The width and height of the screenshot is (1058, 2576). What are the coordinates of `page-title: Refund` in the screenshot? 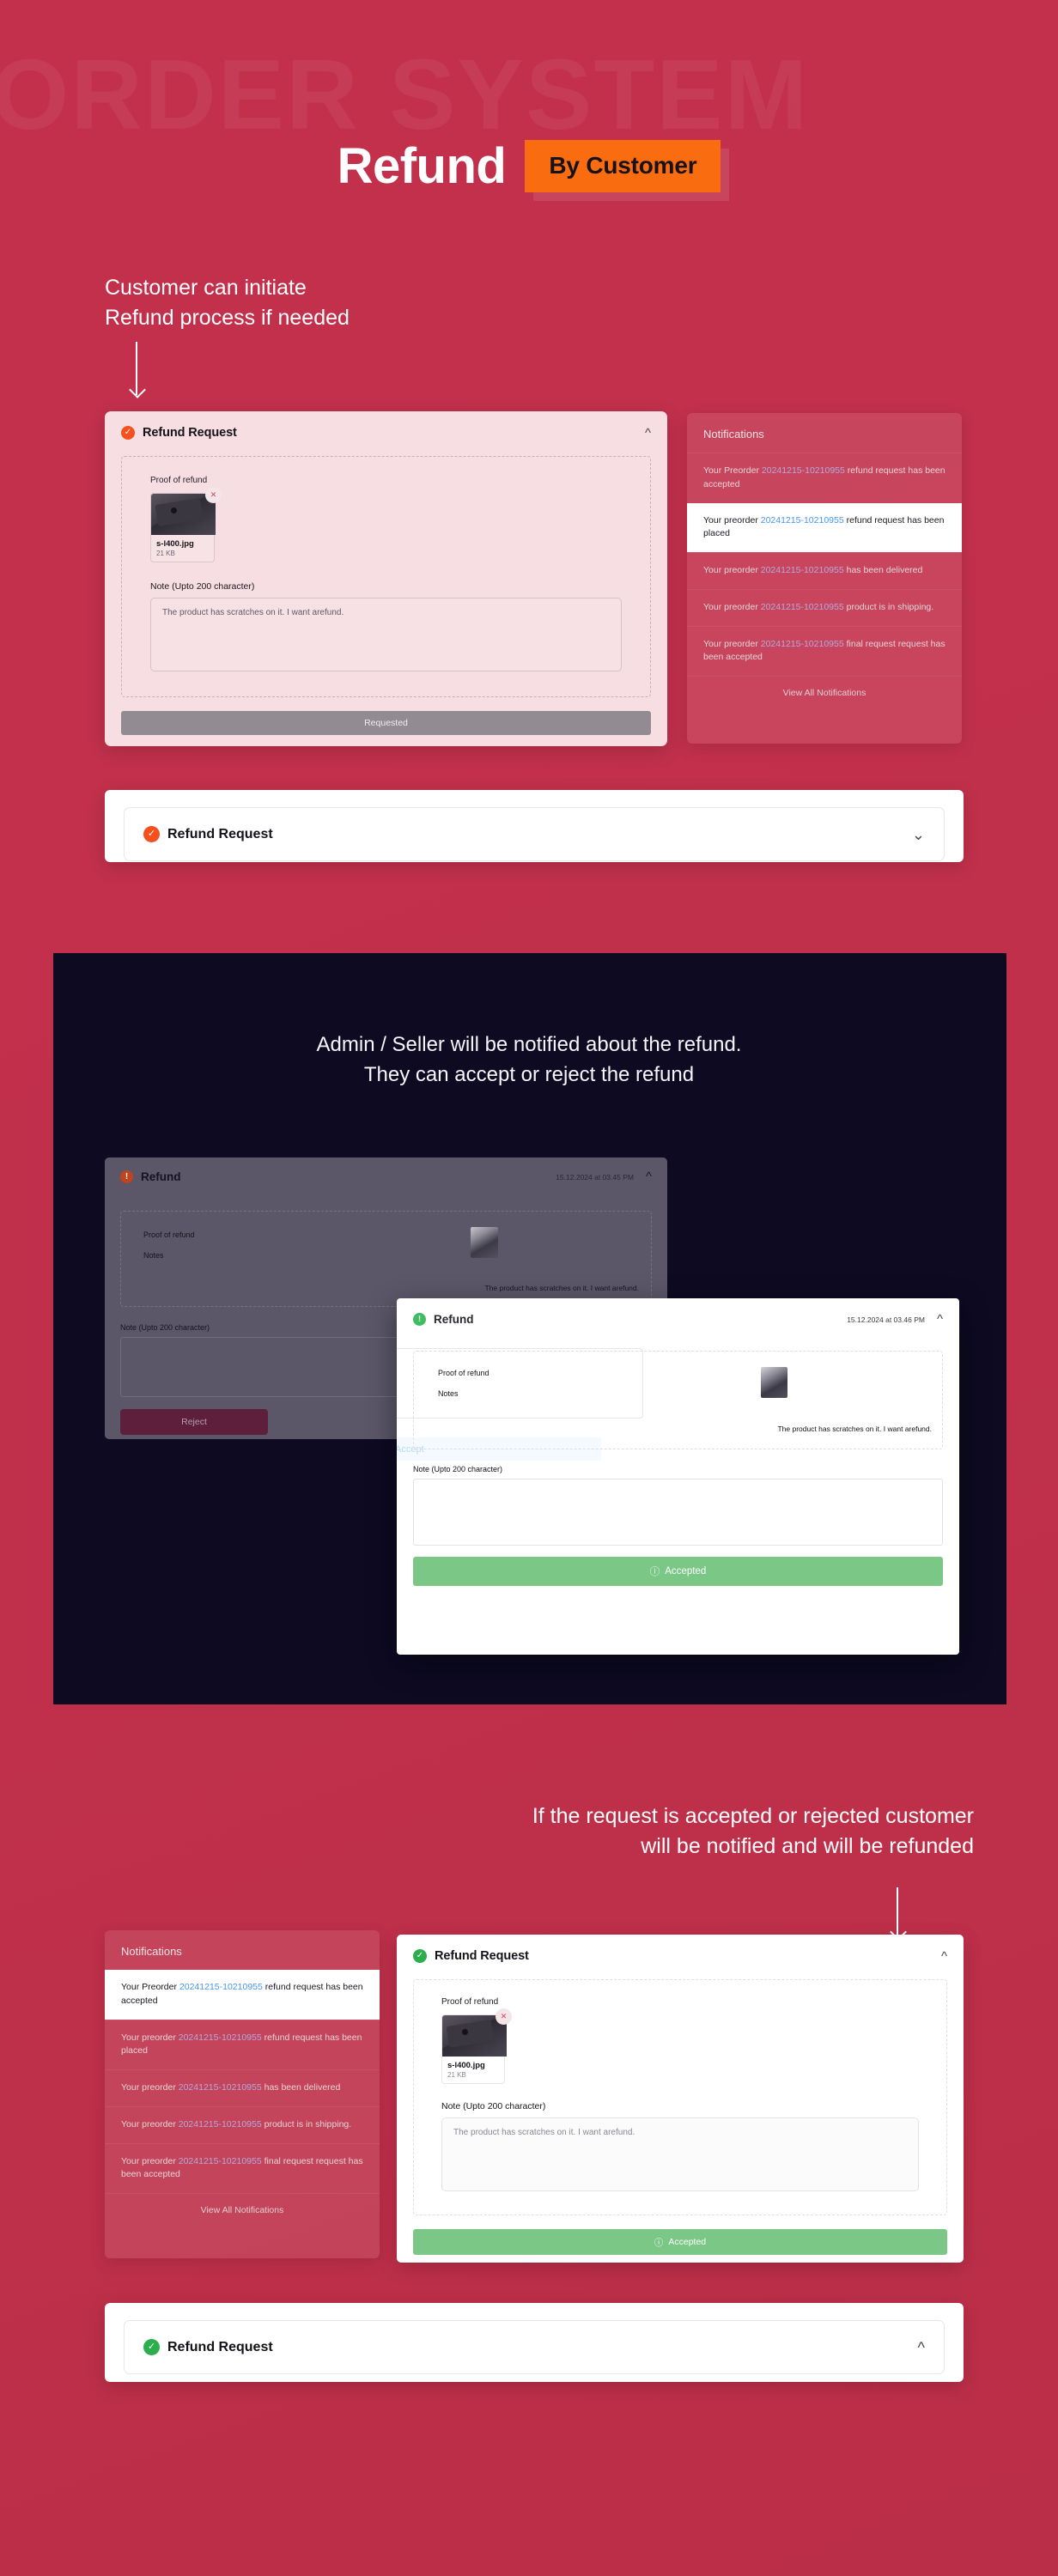 It's located at (422, 166).